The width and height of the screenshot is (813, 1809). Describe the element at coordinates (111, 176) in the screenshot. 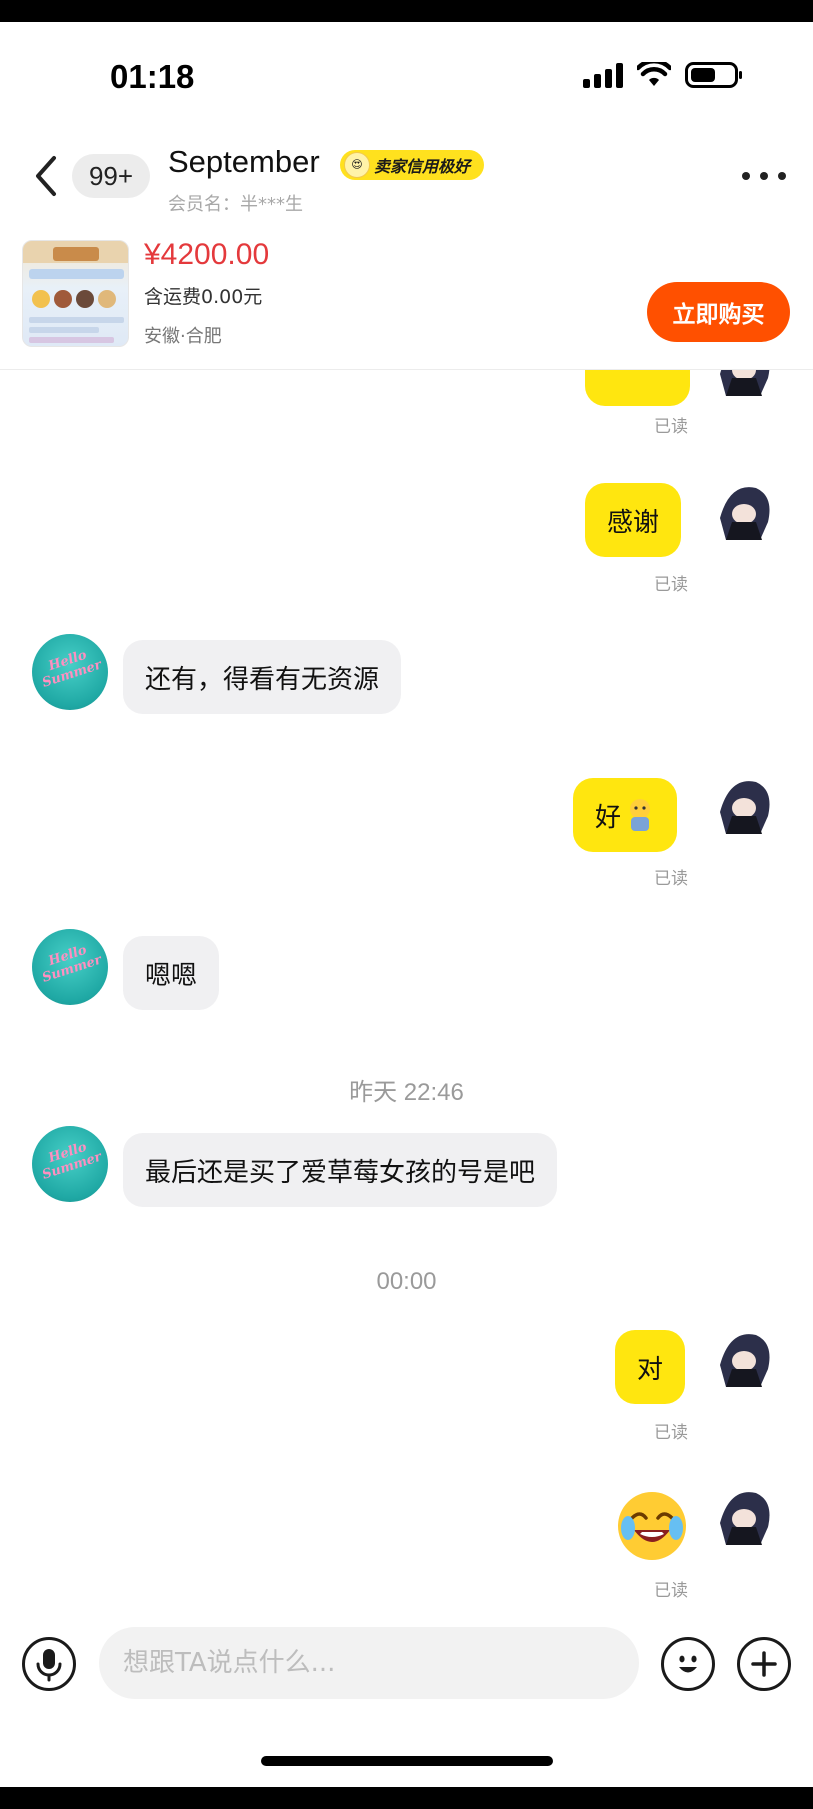

I see `unread-count-badge: 99+` at that location.